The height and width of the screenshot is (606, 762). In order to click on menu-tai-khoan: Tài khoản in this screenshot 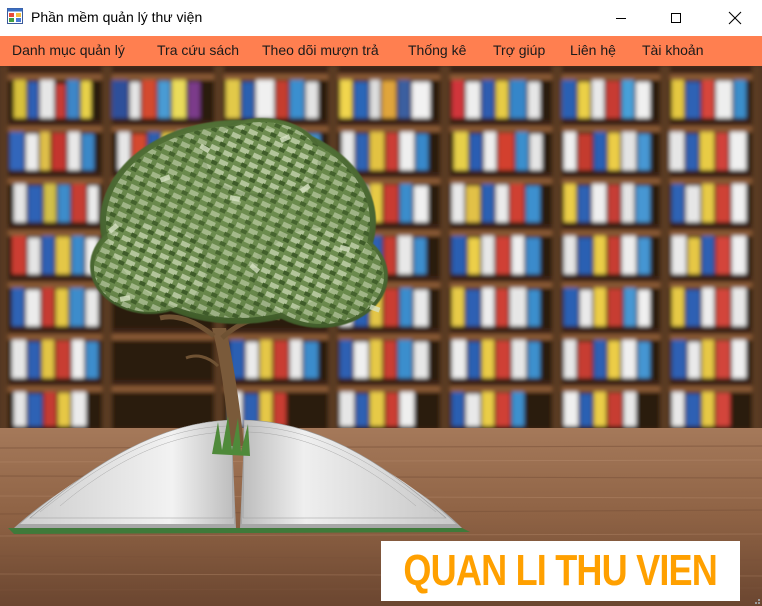, I will do `click(672, 50)`.